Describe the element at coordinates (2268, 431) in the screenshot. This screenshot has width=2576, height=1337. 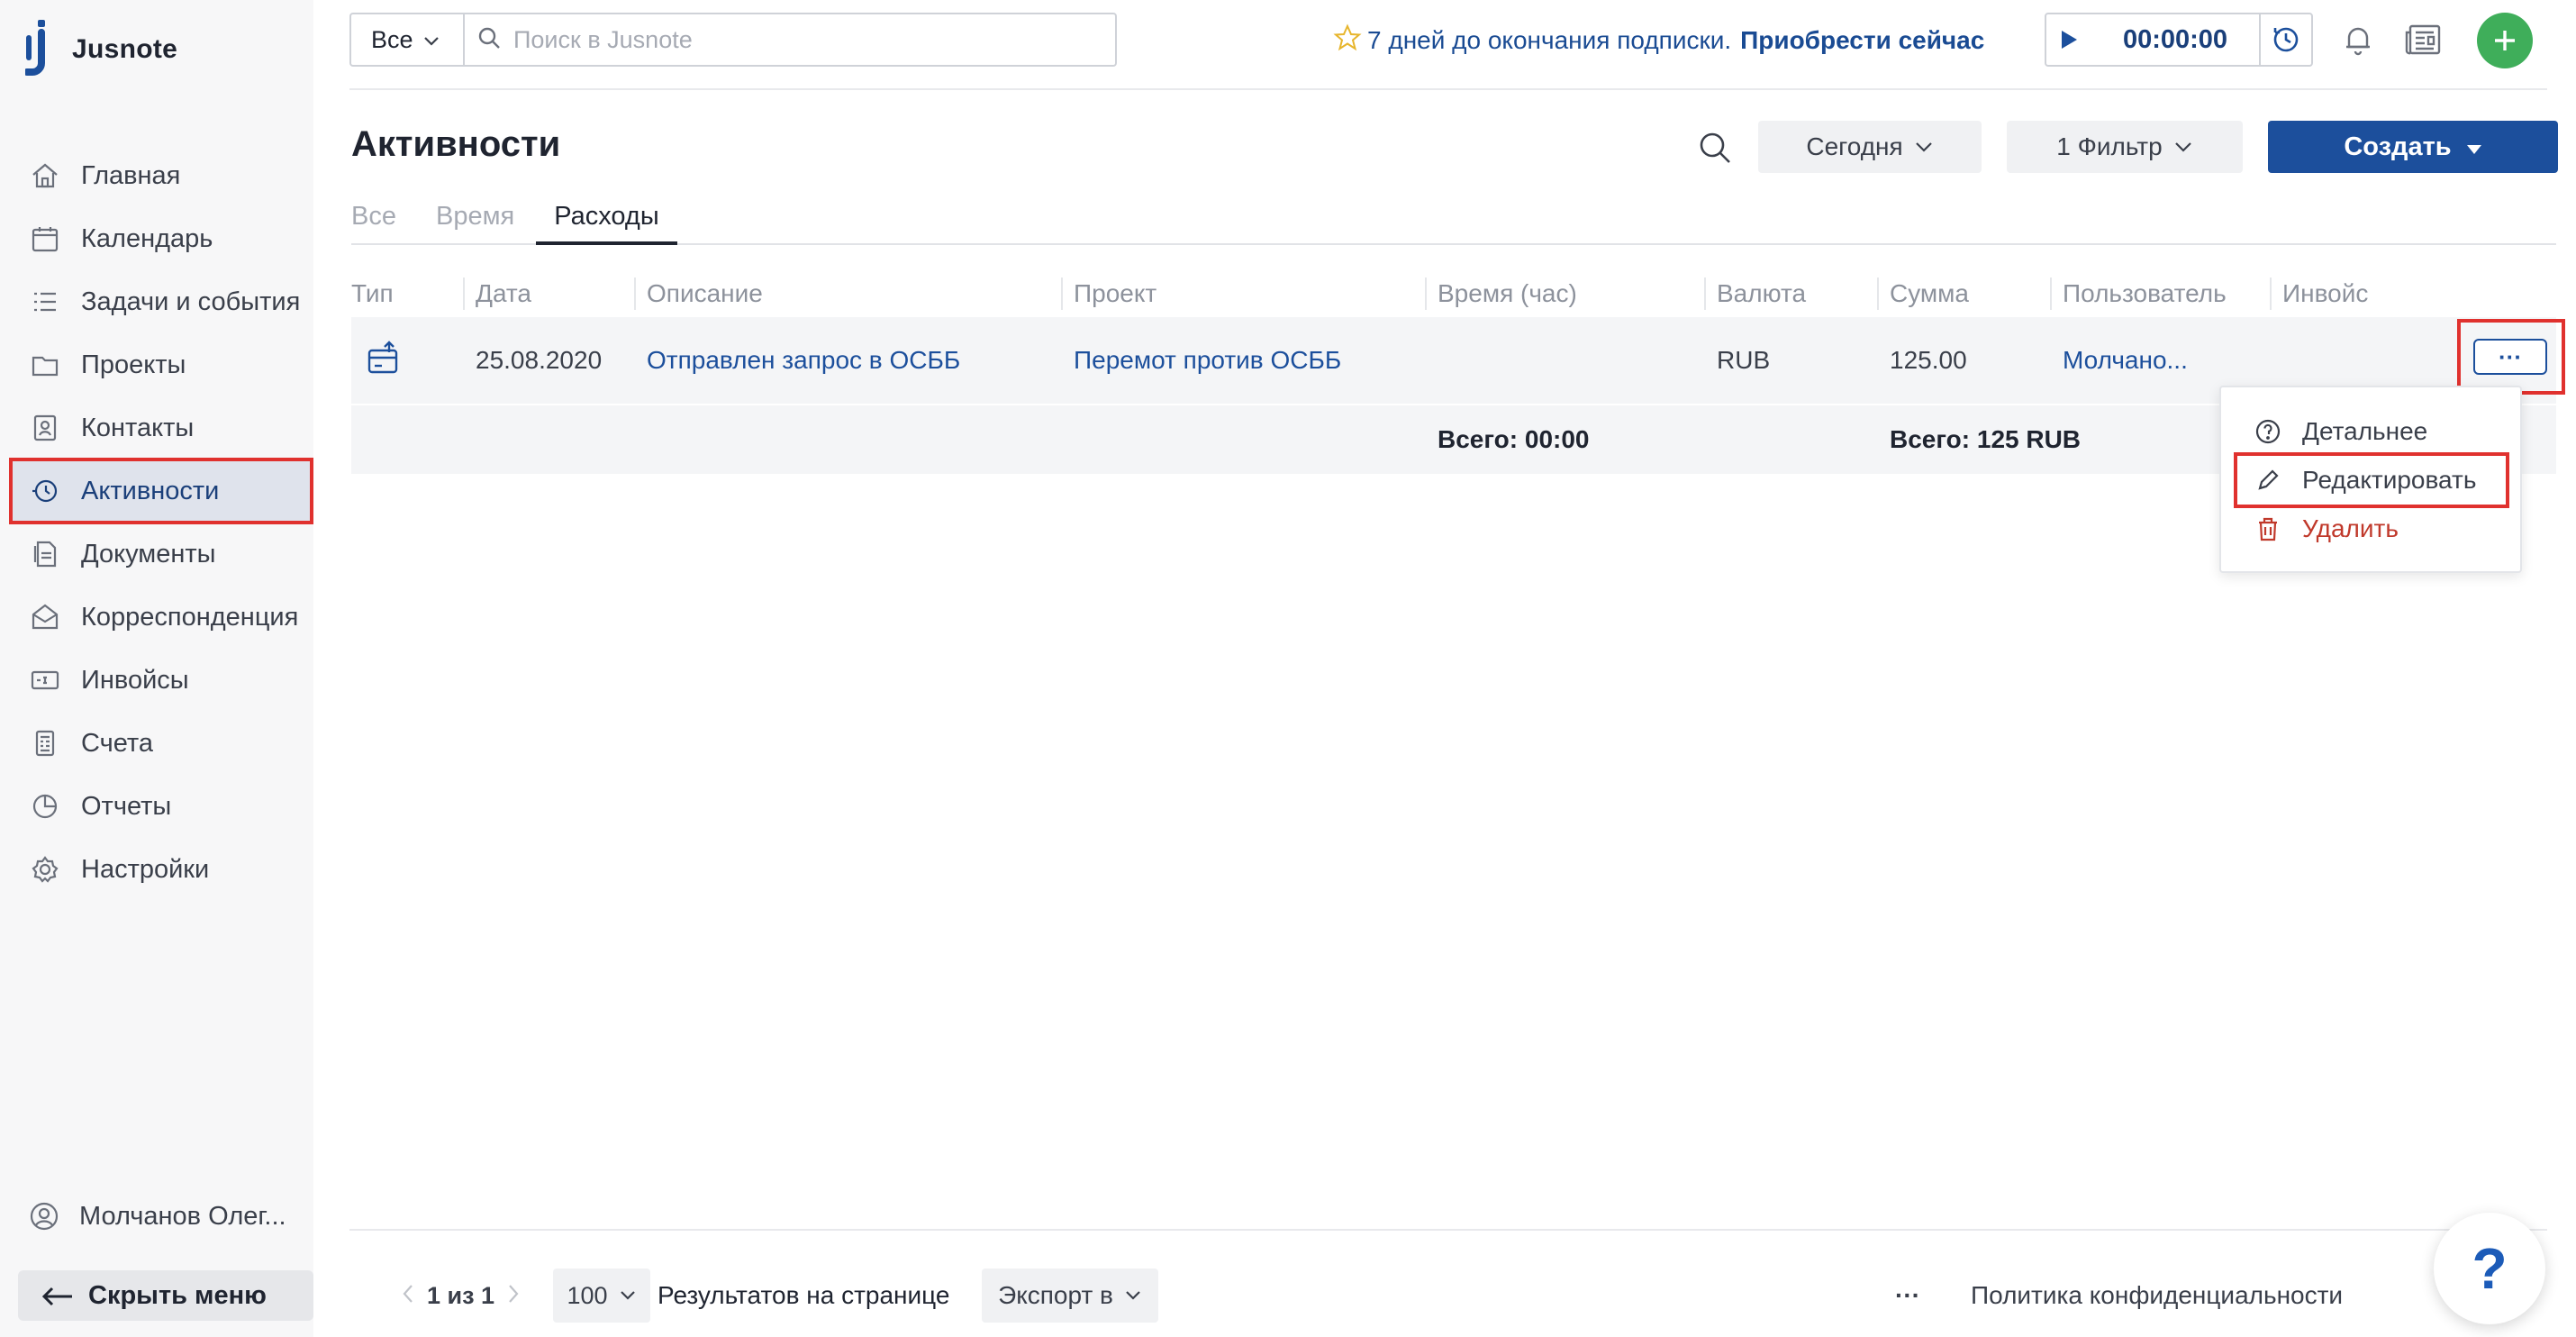
I see `info-icon` at that location.